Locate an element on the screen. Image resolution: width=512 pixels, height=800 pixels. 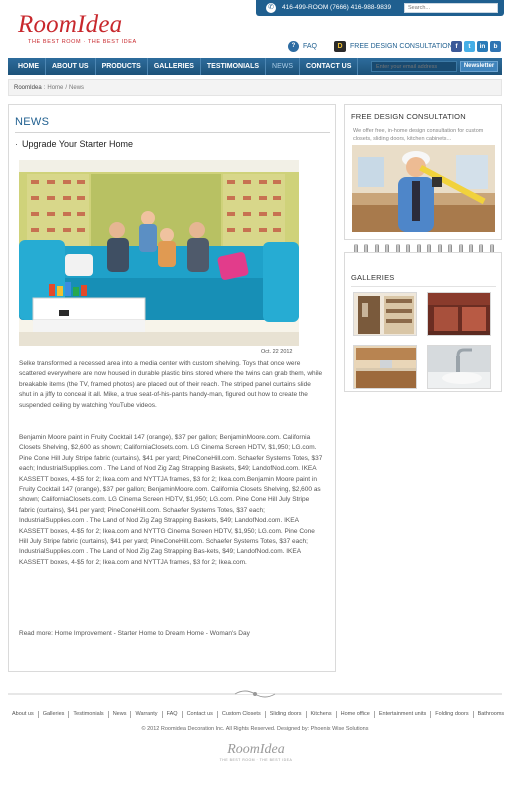
site-logo: RoomIdea THE BEST ROOM · THE BEST IDEA is located at coordinates (83, 29).